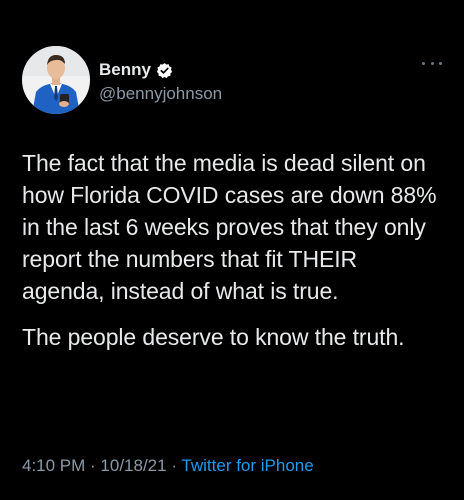  Describe the element at coordinates (53, 465) in the screenshot. I see `tweet-time: 4:10 PM` at that location.